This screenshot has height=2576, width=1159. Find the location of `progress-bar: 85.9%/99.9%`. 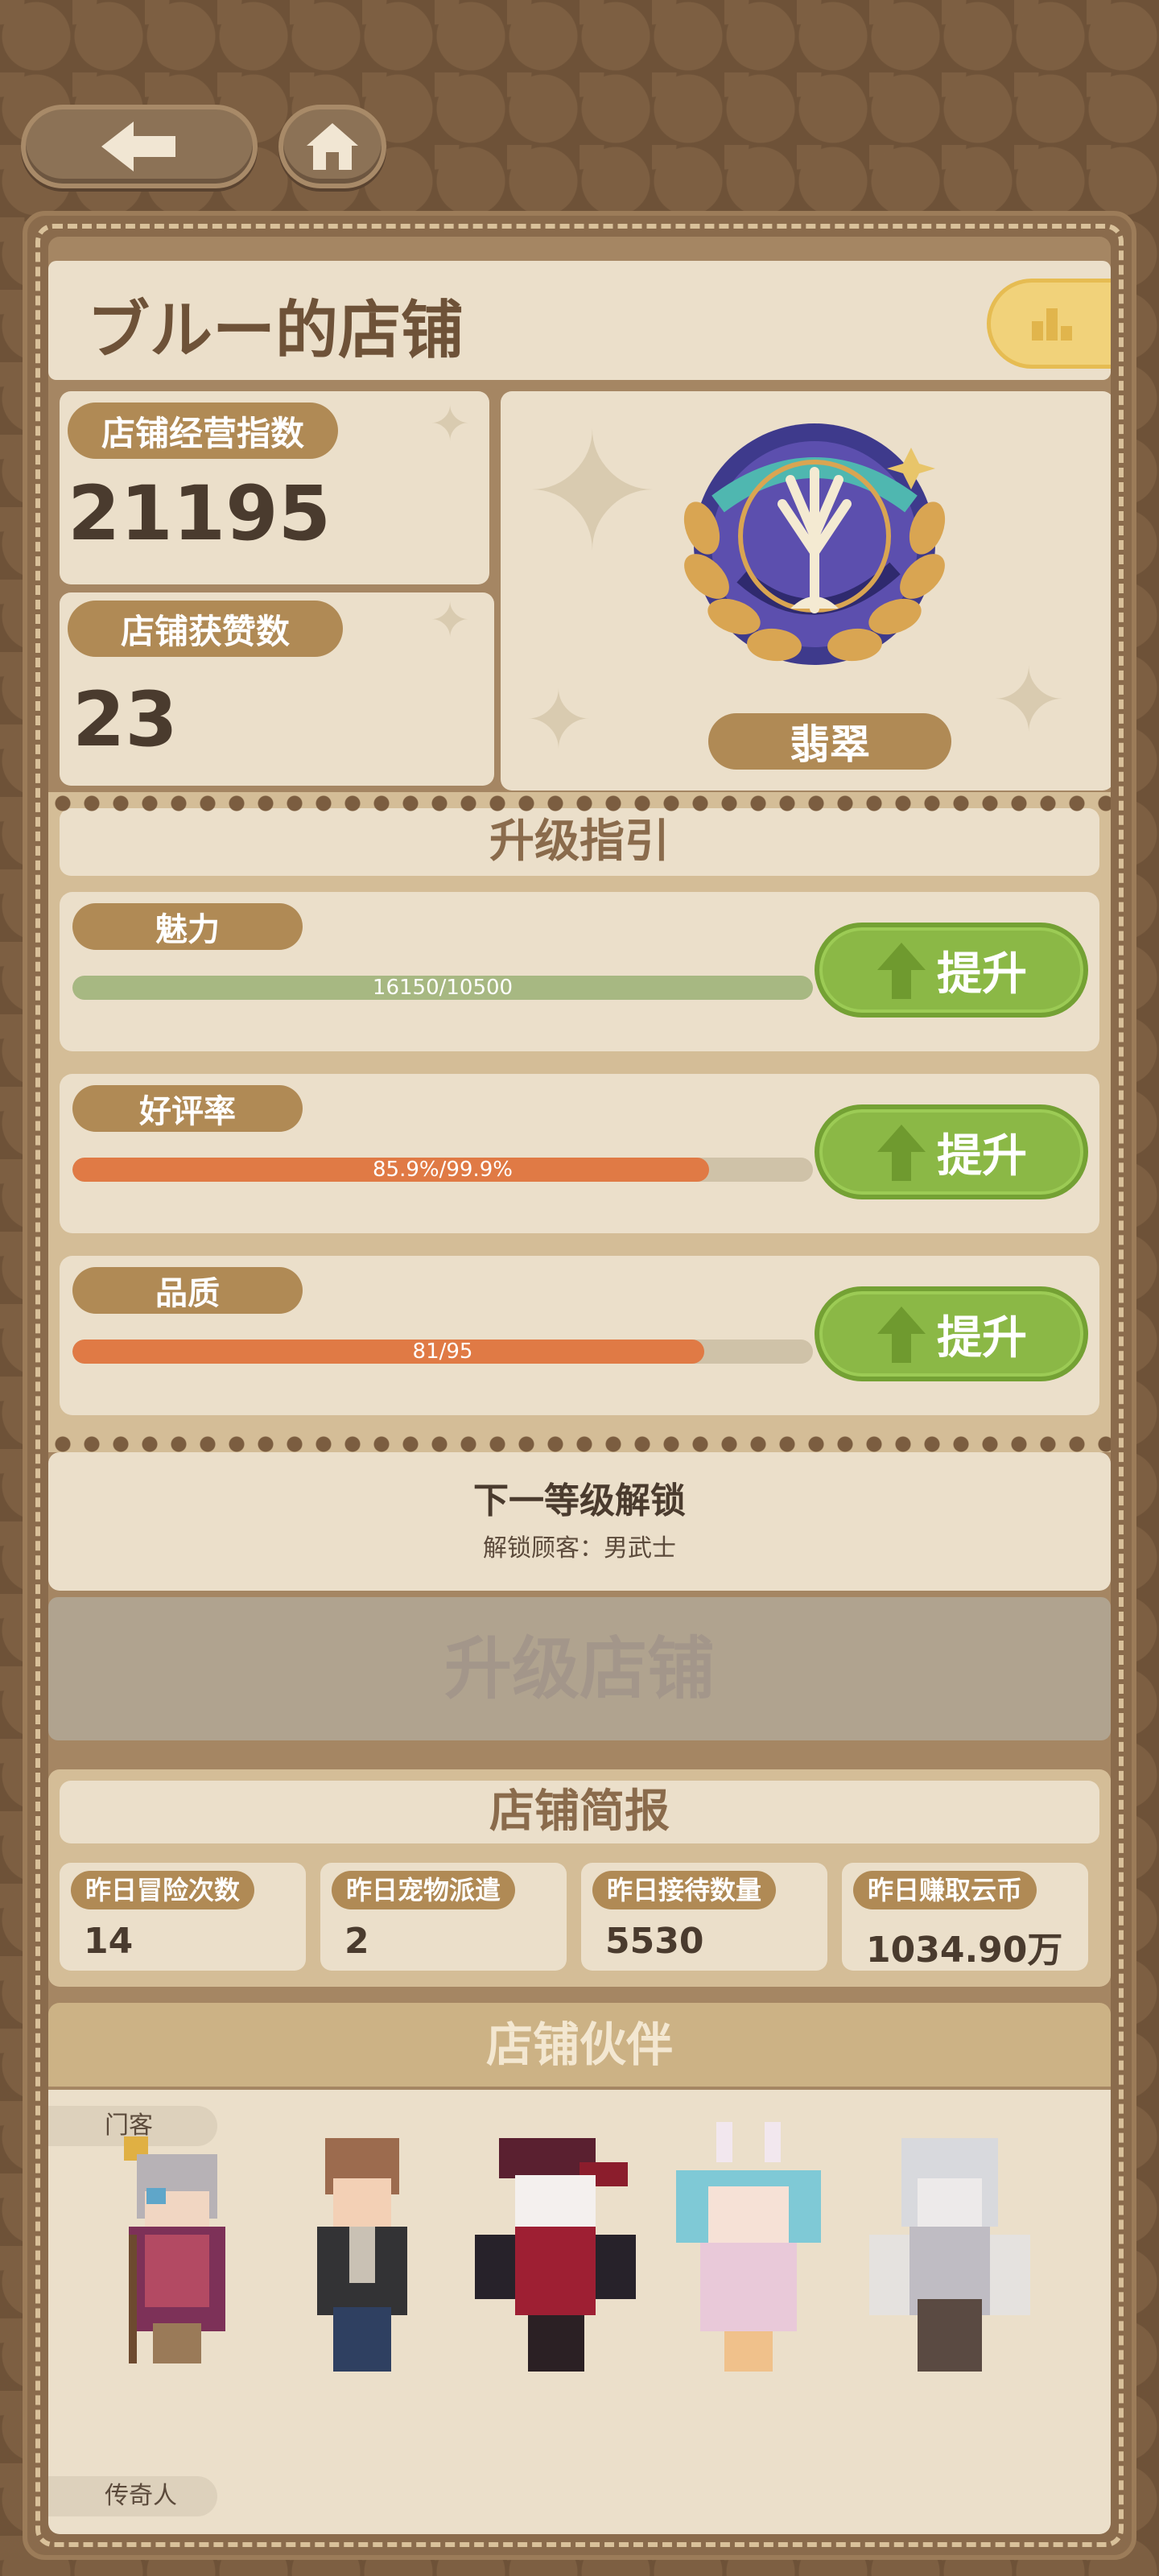

progress-bar: 85.9%/99.9% is located at coordinates (442, 1170).